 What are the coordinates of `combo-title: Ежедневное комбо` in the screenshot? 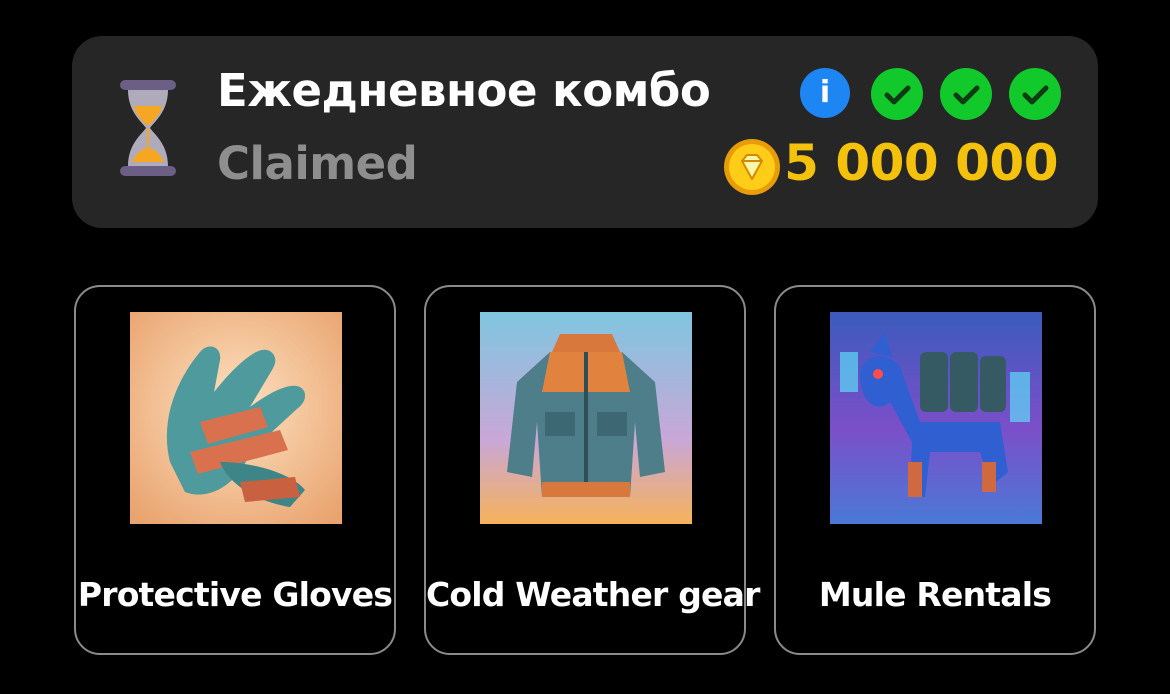 It's located at (464, 90).